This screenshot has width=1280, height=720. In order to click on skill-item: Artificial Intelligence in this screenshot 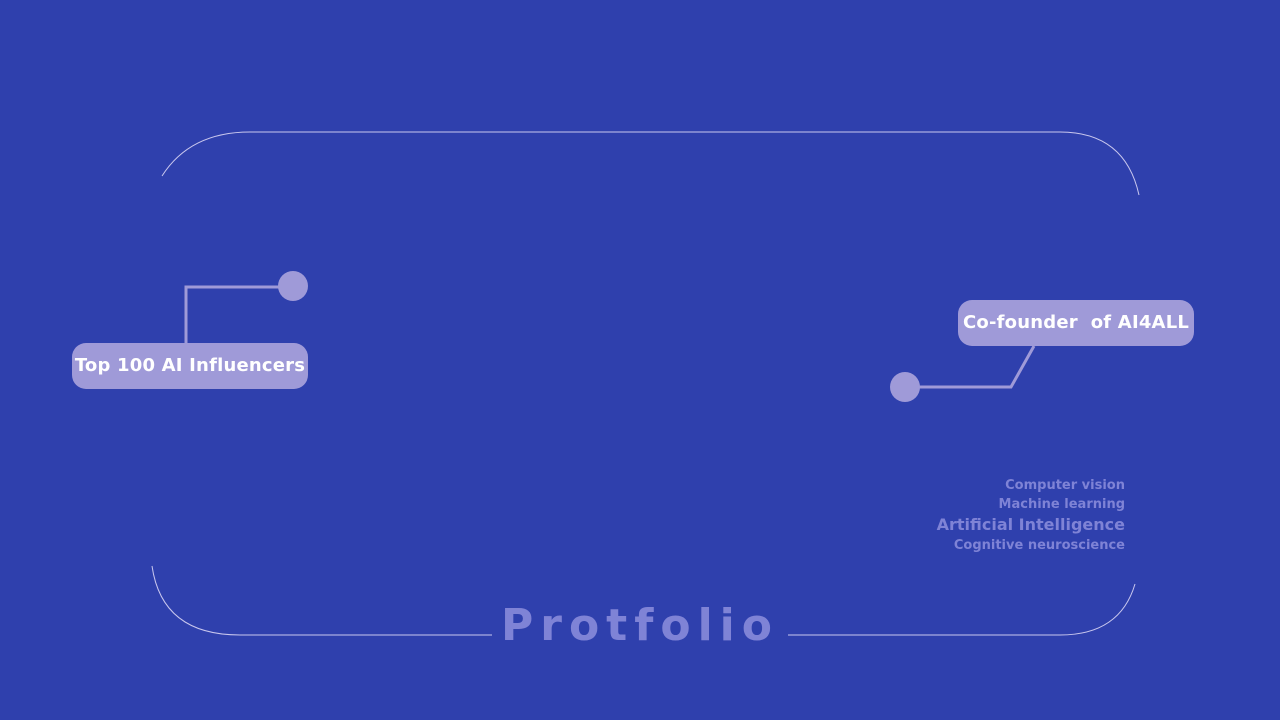, I will do `click(1030, 524)`.